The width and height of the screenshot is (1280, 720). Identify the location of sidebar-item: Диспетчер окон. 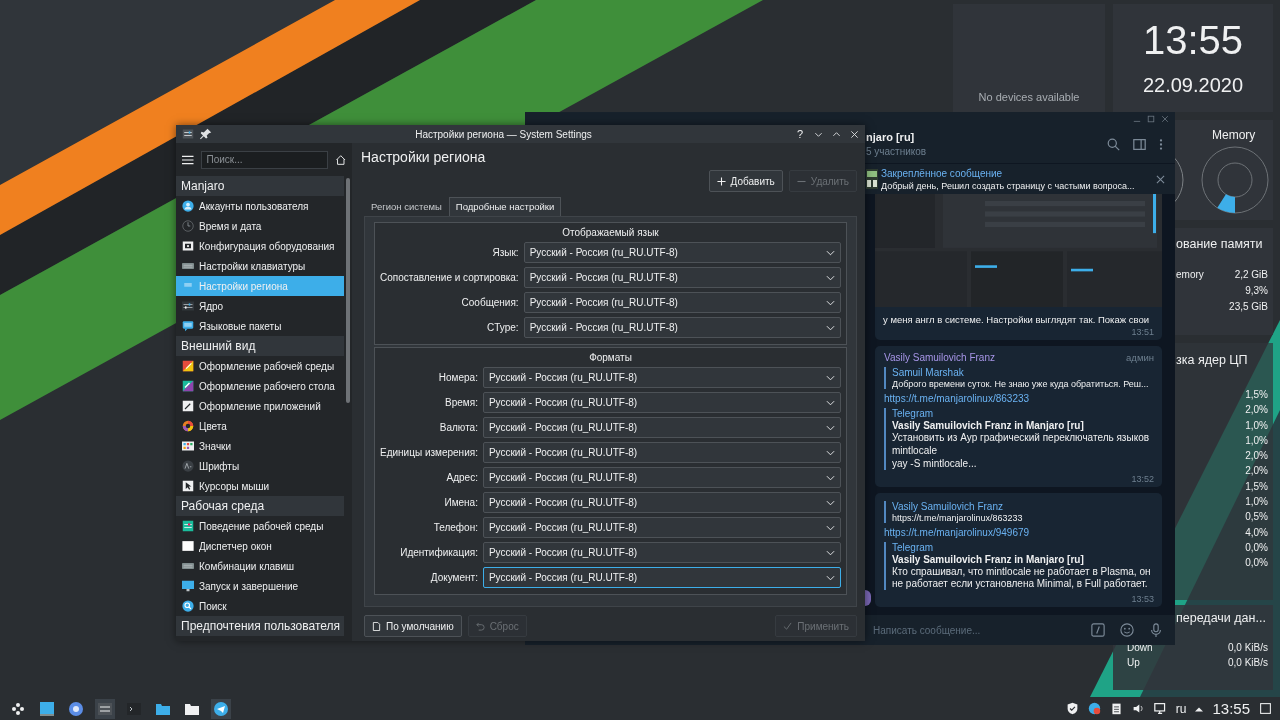
(260, 546).